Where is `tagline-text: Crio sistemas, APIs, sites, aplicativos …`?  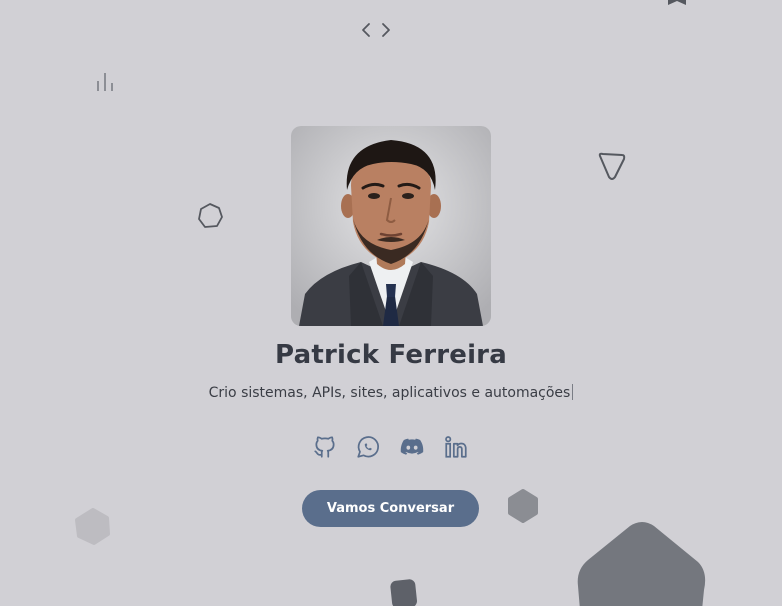
tagline-text: Crio sistemas, APIs, sites, aplicativos … is located at coordinates (389, 393).